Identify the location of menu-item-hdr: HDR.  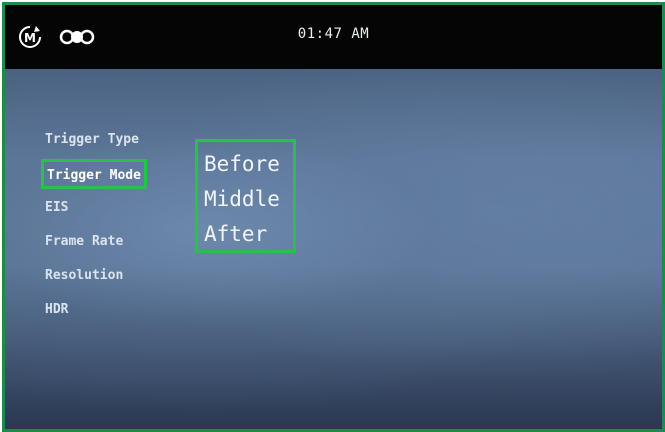
(96, 310).